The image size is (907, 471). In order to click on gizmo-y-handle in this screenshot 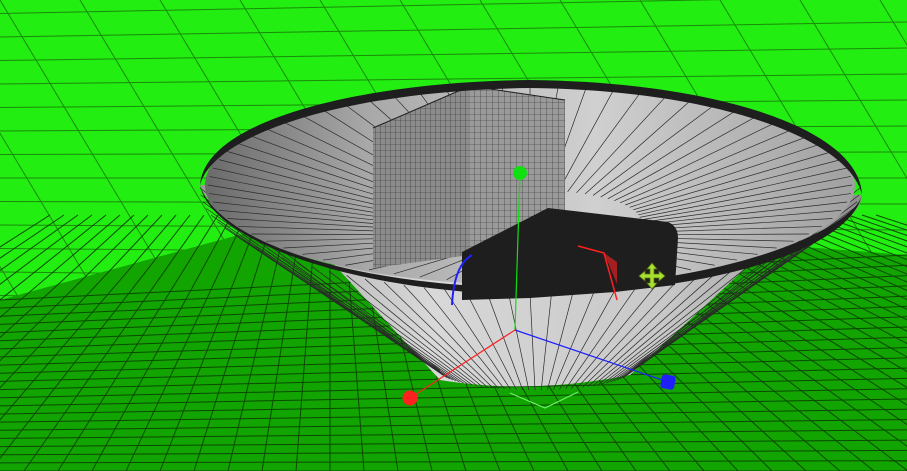, I will do `click(520, 173)`.